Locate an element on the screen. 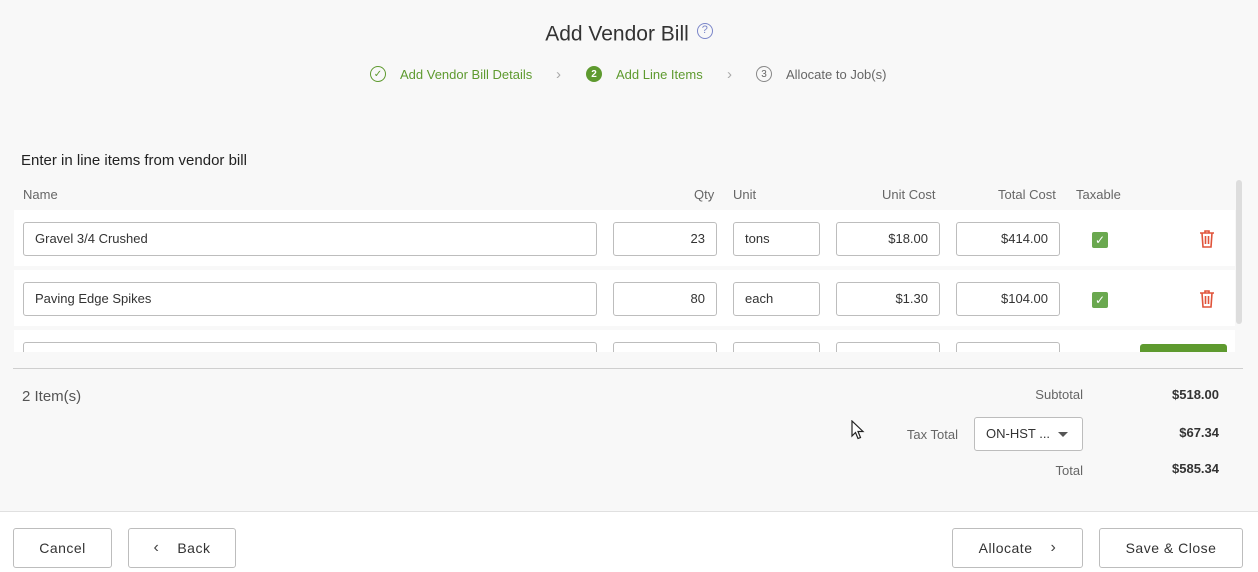 The image size is (1258, 572). cancel-label: Cancel is located at coordinates (62, 548).